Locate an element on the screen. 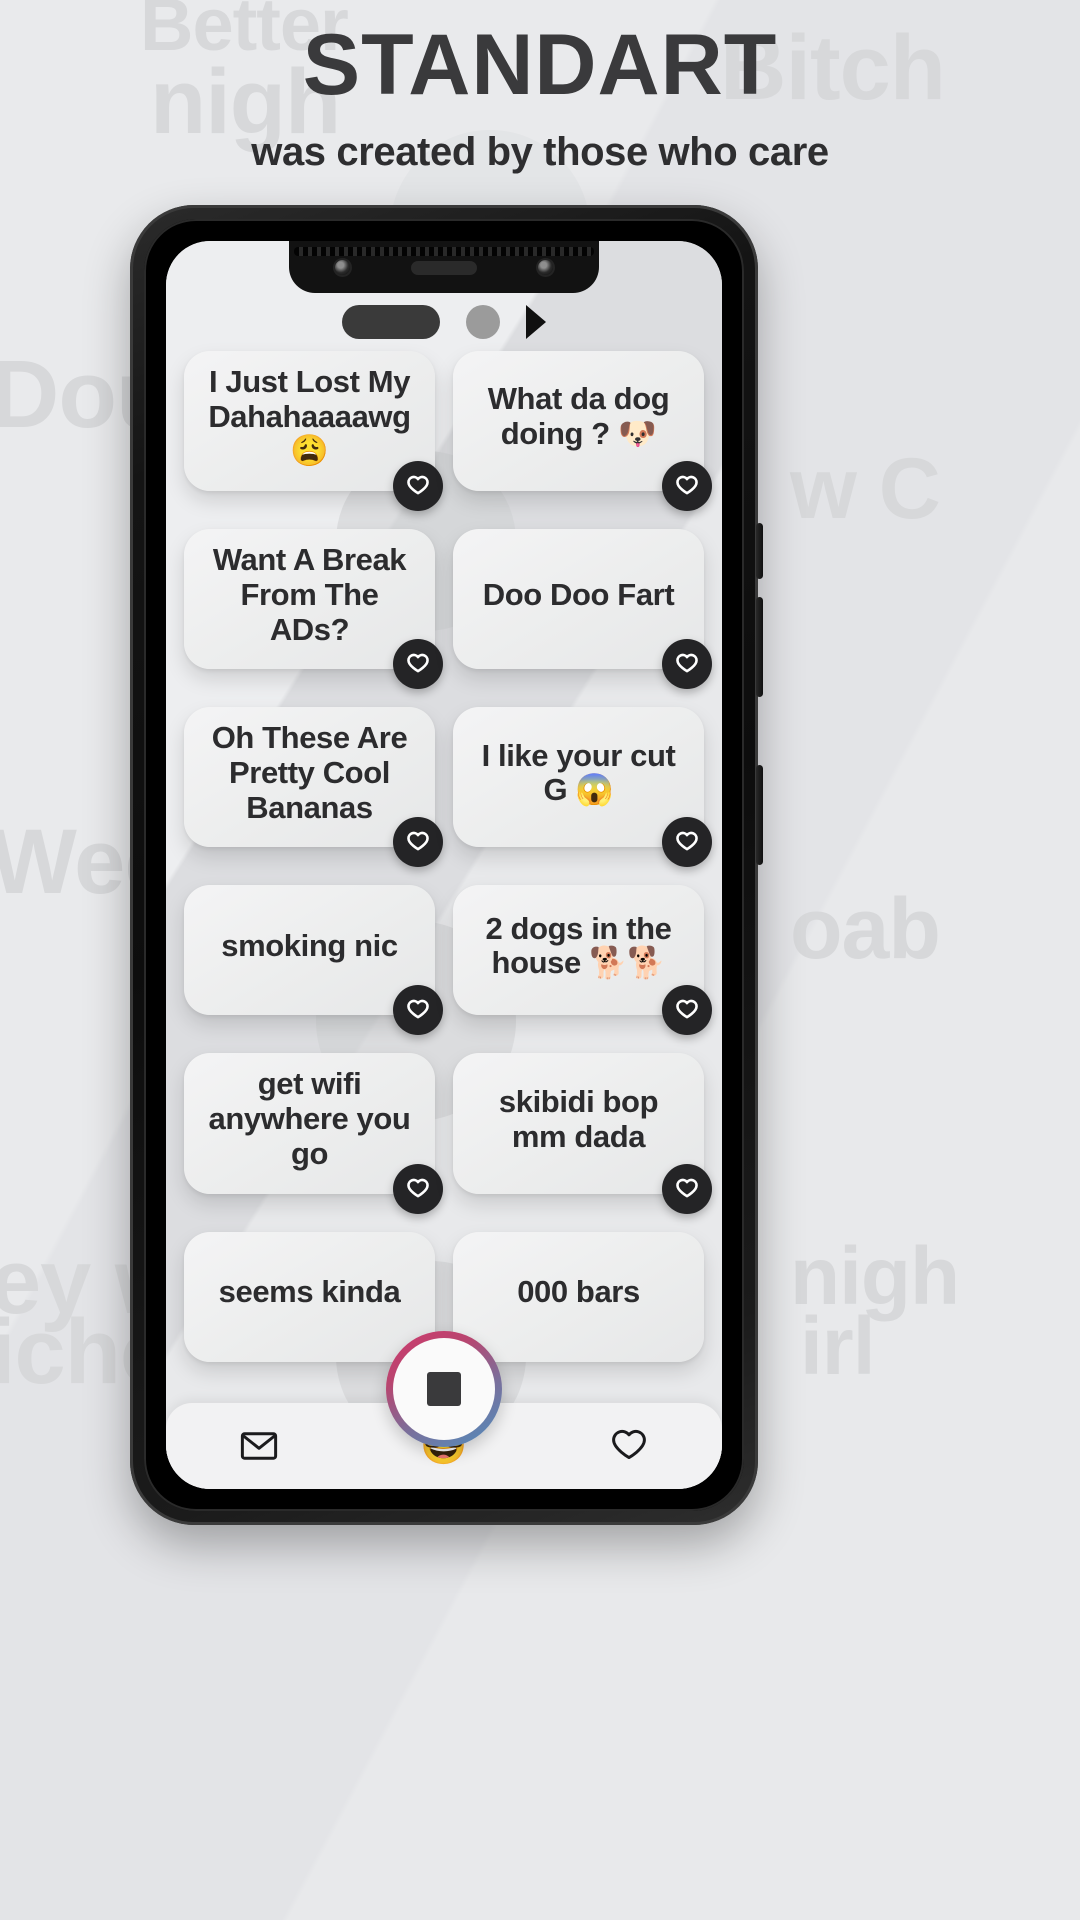  sticker-label: 000 bars is located at coordinates (578, 1292).